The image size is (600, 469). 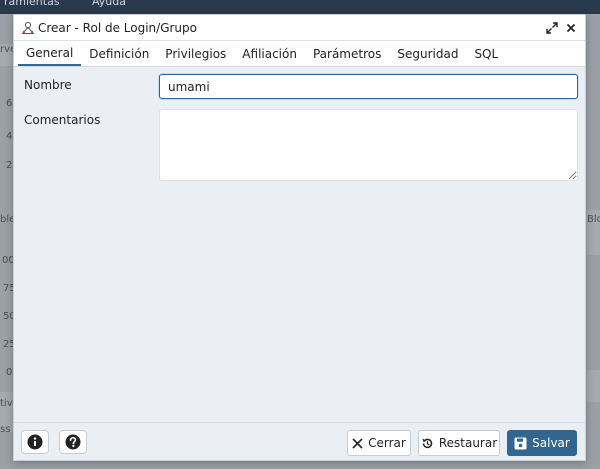 What do you see at coordinates (552, 28) in the screenshot?
I see `maximize-icon` at bounding box center [552, 28].